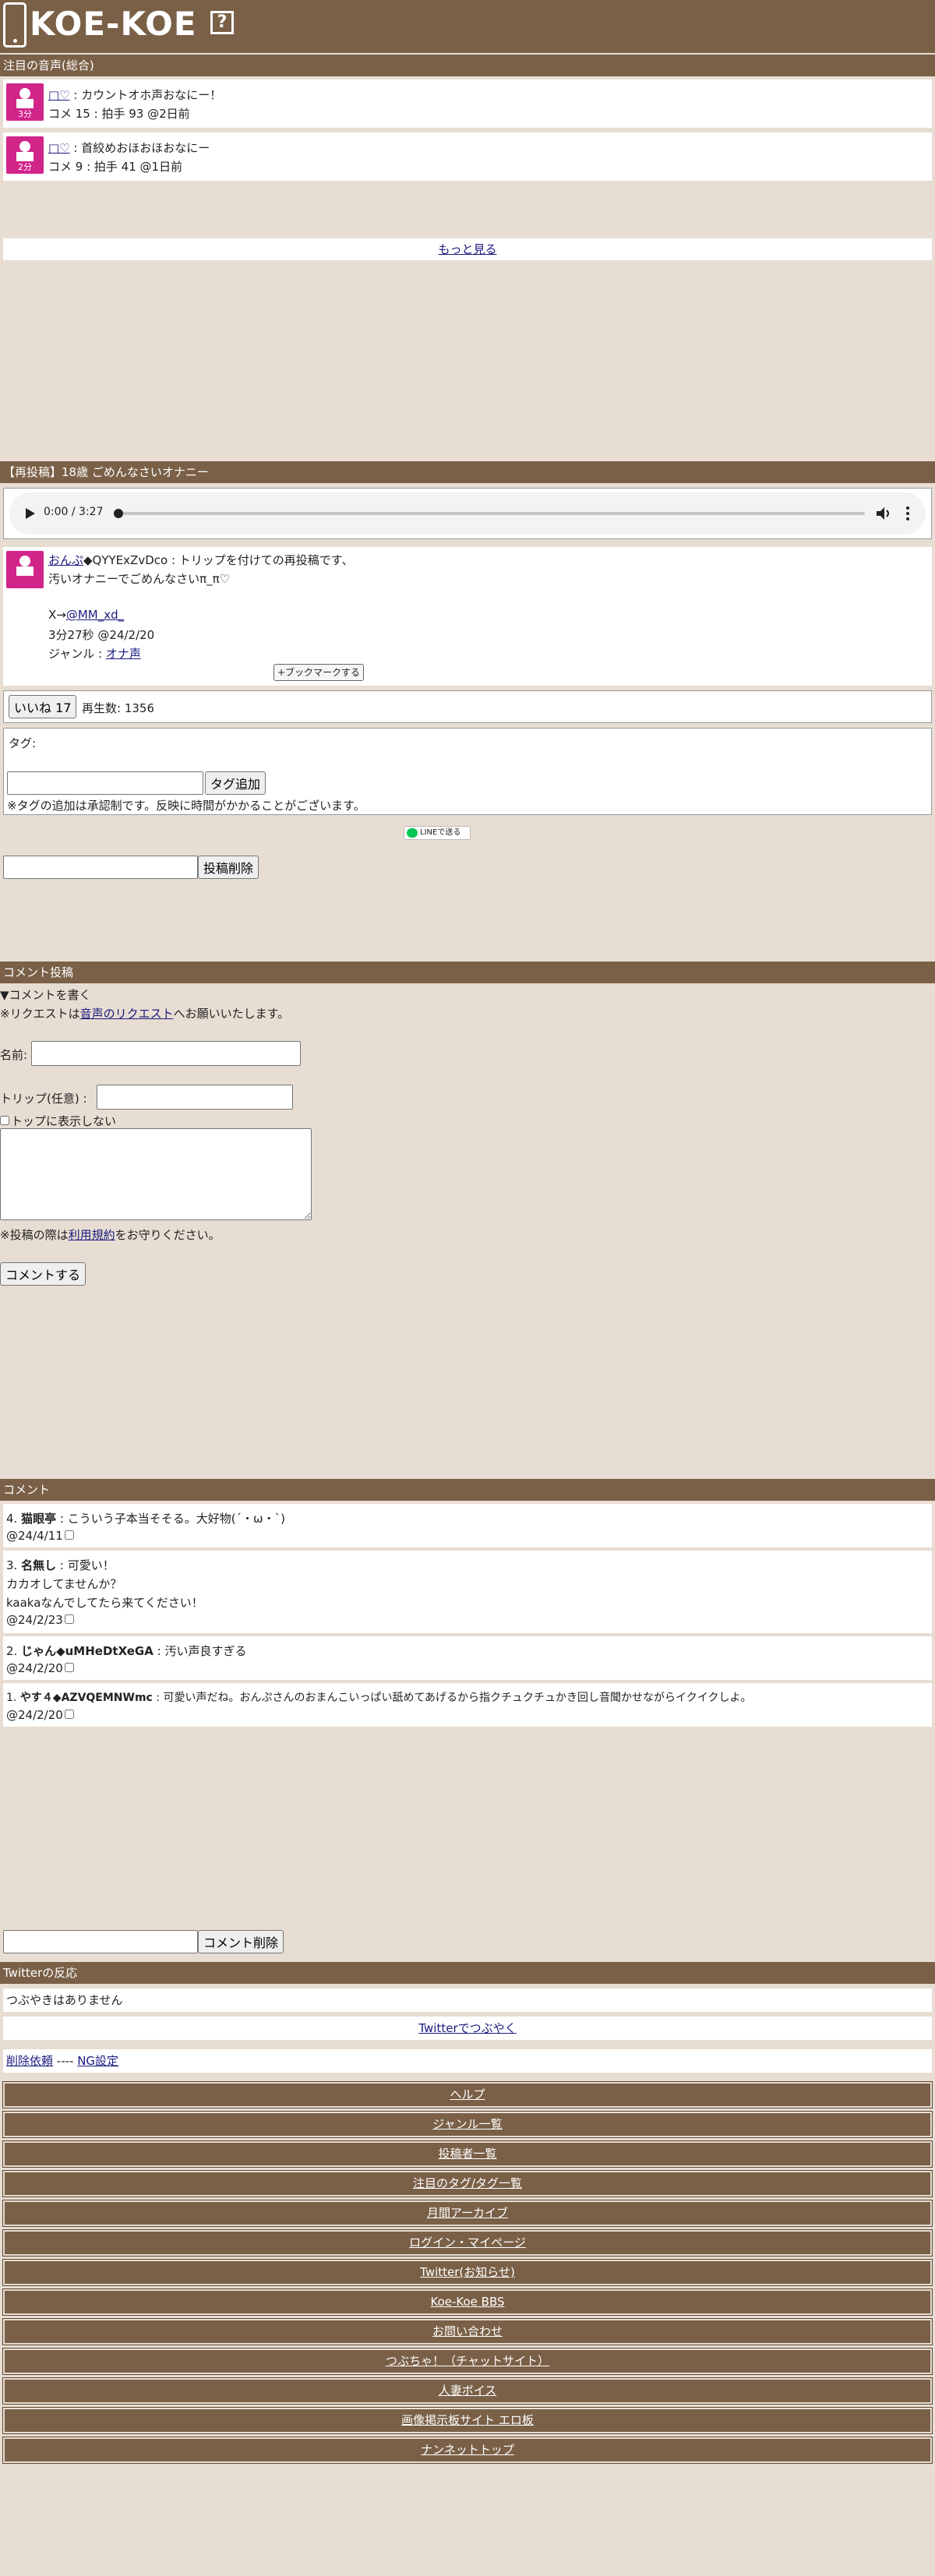 This screenshot has width=935, height=2576. Describe the element at coordinates (86, 1698) in the screenshot. I see `commenter-name: やす４◆AZVQEMNWmc` at that location.